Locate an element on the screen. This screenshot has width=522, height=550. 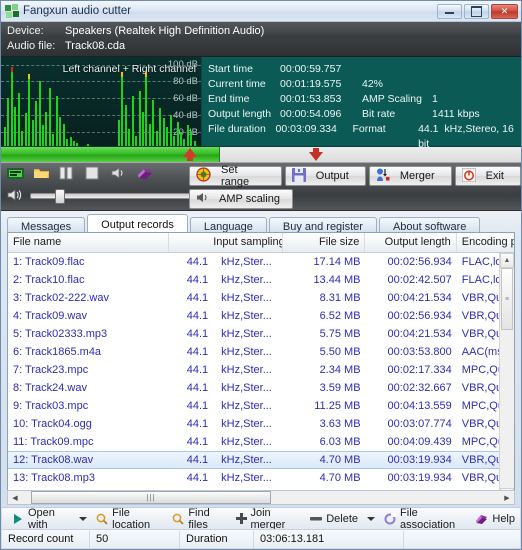
start-marker-icon is located at coordinates (190, 154).